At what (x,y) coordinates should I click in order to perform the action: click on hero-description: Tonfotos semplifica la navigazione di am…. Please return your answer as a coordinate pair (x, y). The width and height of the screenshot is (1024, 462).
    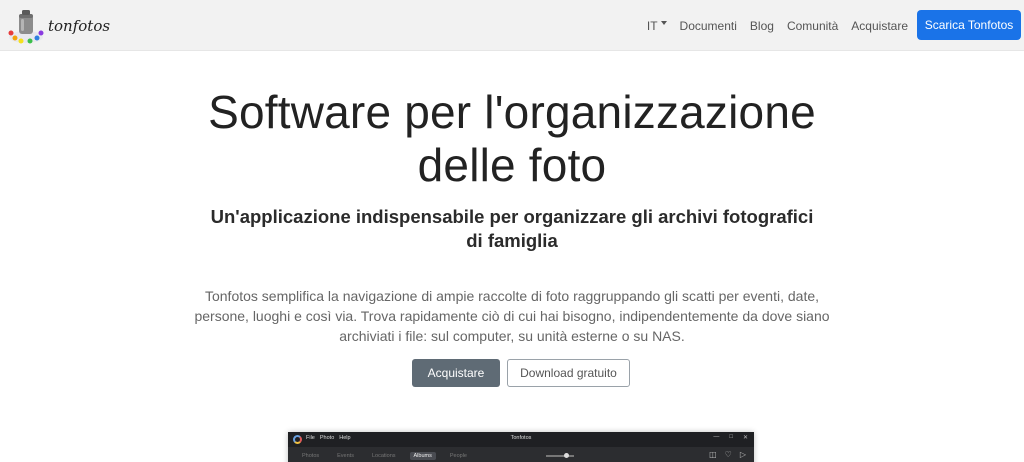
    Looking at the image, I should click on (512, 316).